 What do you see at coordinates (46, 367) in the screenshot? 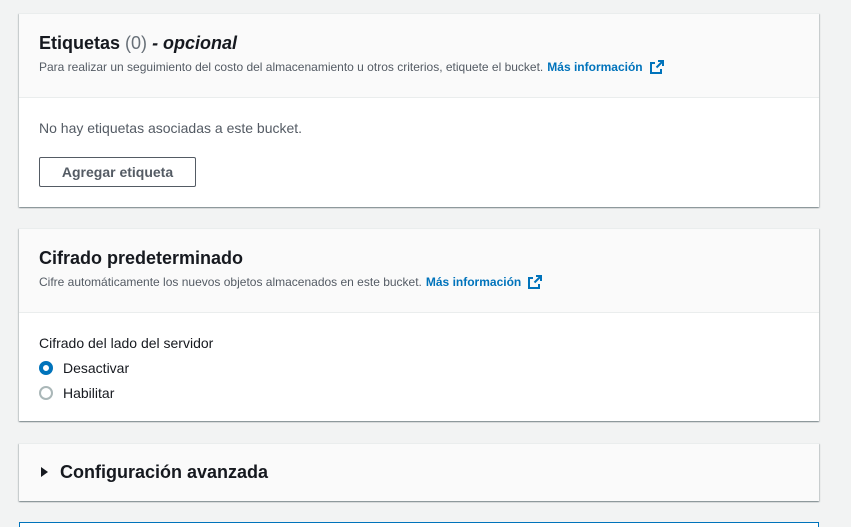
I see `radio-disable-button` at bounding box center [46, 367].